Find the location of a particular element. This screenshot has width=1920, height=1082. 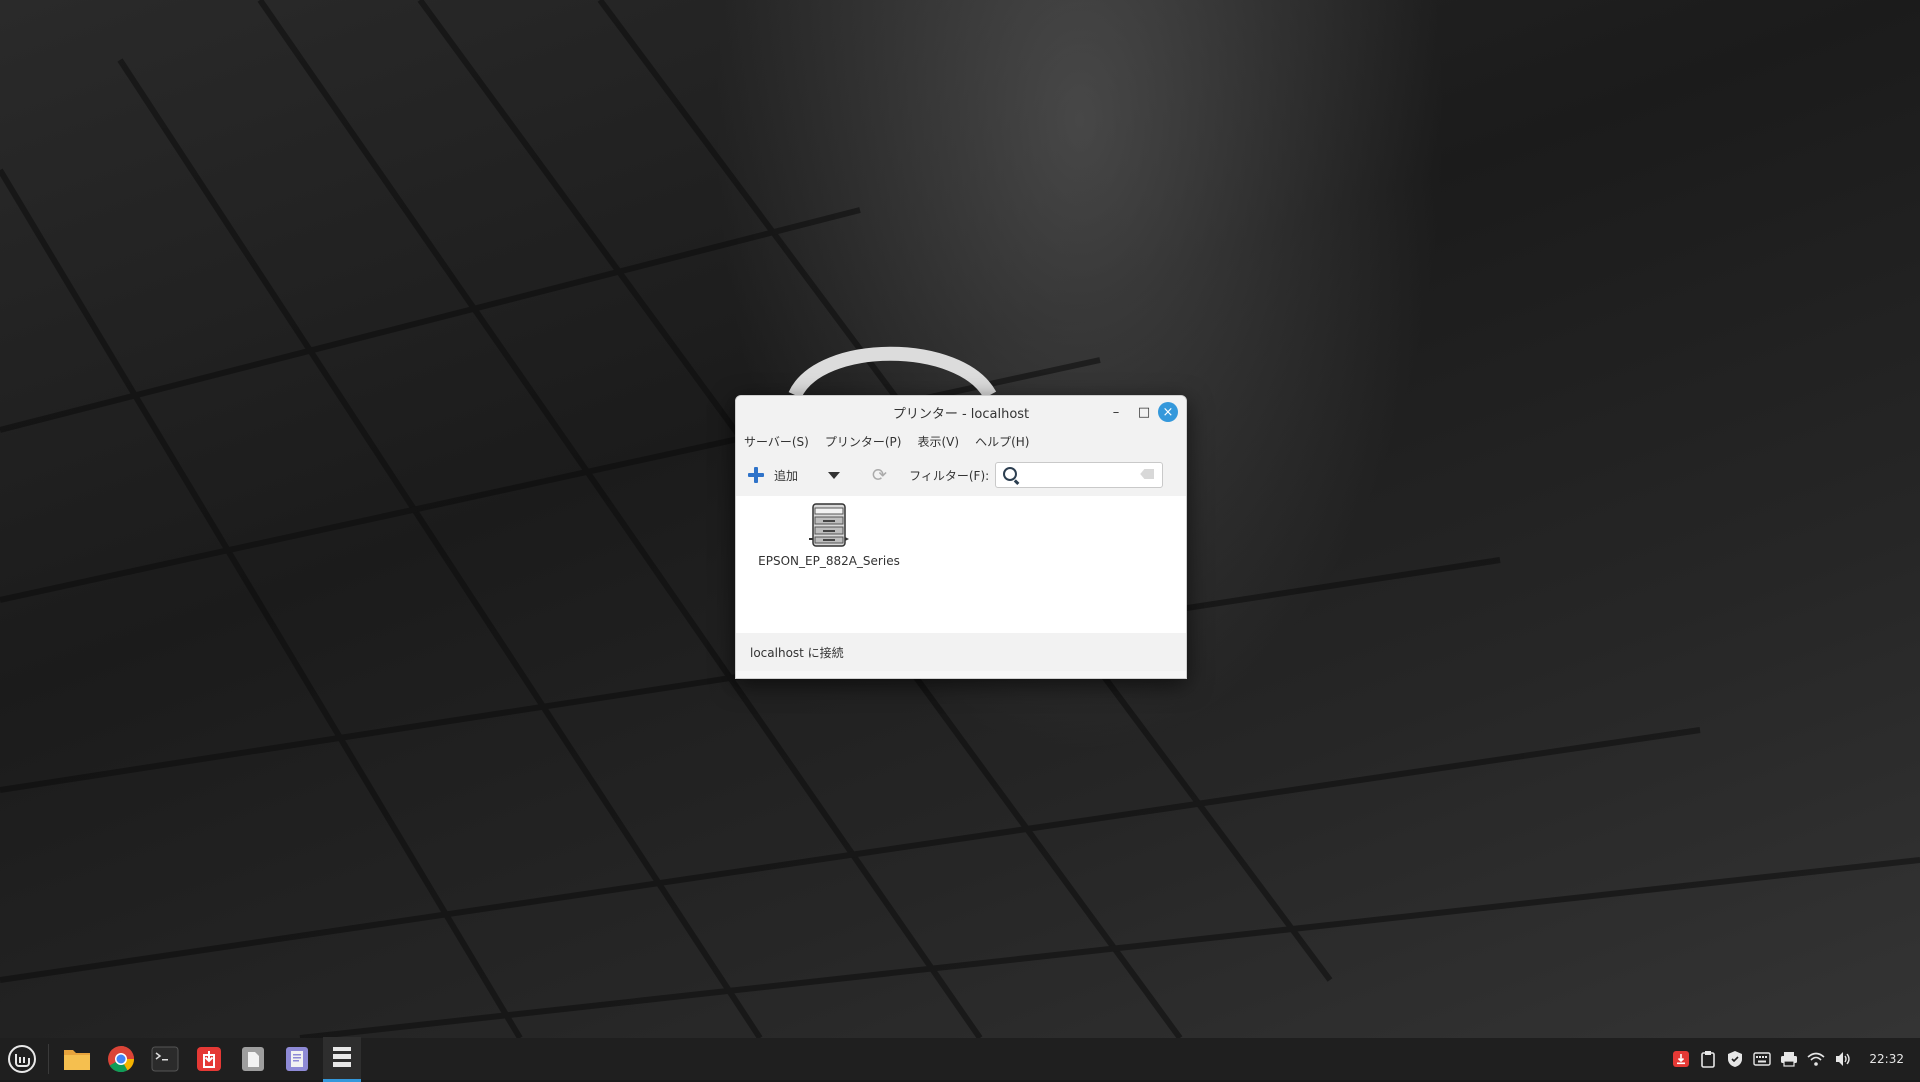

keyboard-icon is located at coordinates (1762, 1059).